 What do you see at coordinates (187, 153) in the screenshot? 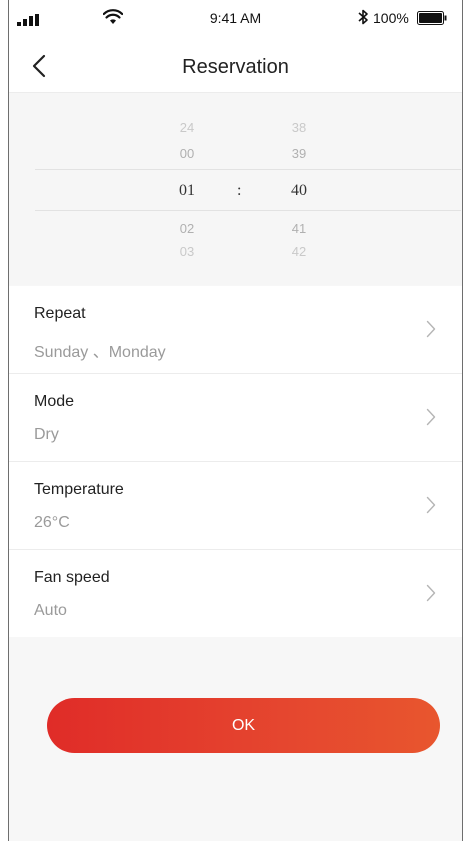
I see `hour-option: 00` at bounding box center [187, 153].